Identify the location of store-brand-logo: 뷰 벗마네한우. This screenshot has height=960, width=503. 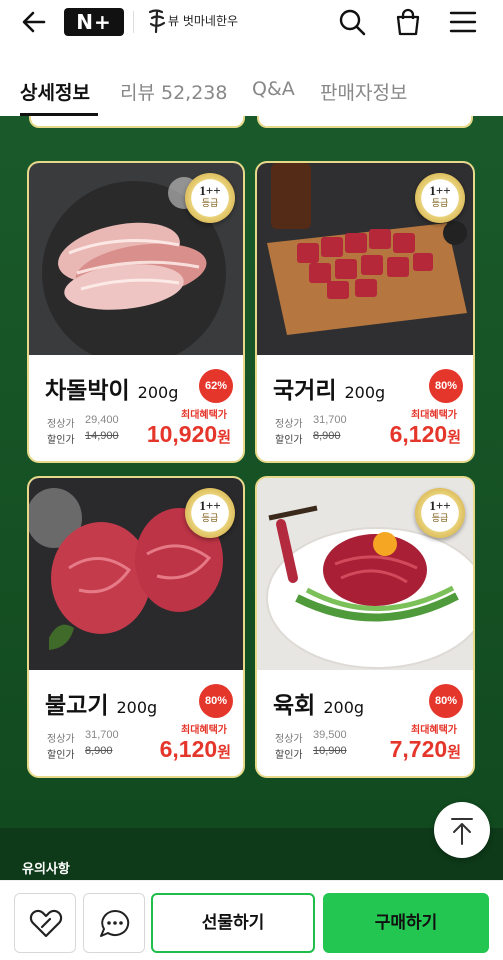
(196, 21).